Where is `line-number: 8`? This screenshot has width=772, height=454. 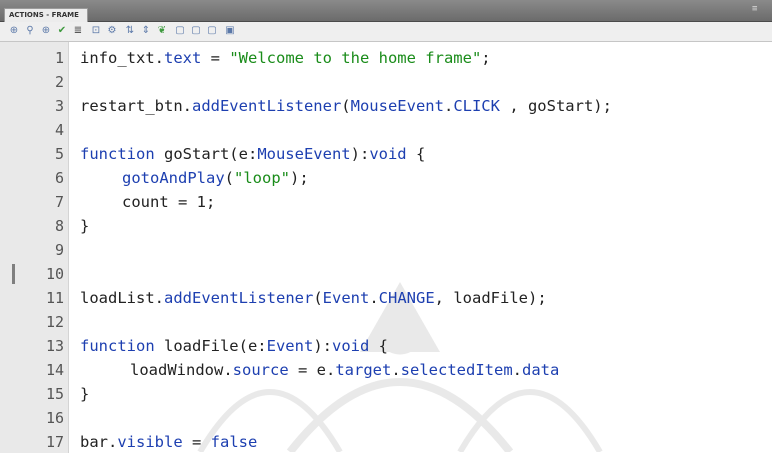
line-number: 8 is located at coordinates (59, 226).